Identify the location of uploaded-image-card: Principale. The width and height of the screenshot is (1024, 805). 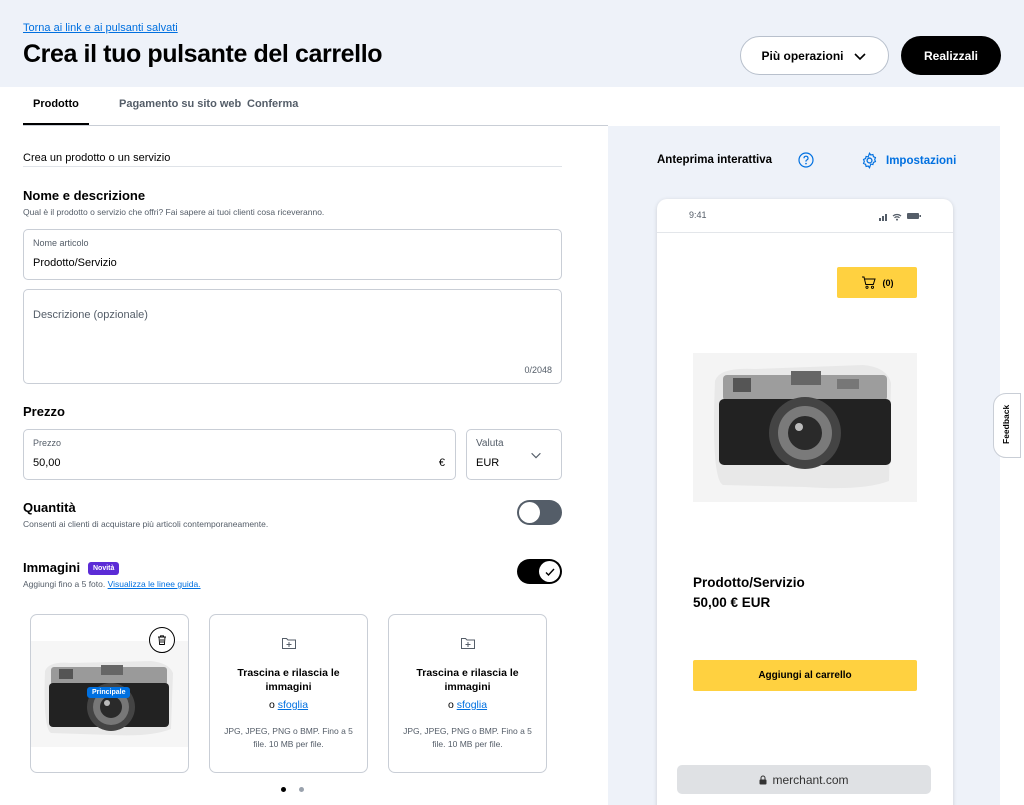
(109, 693).